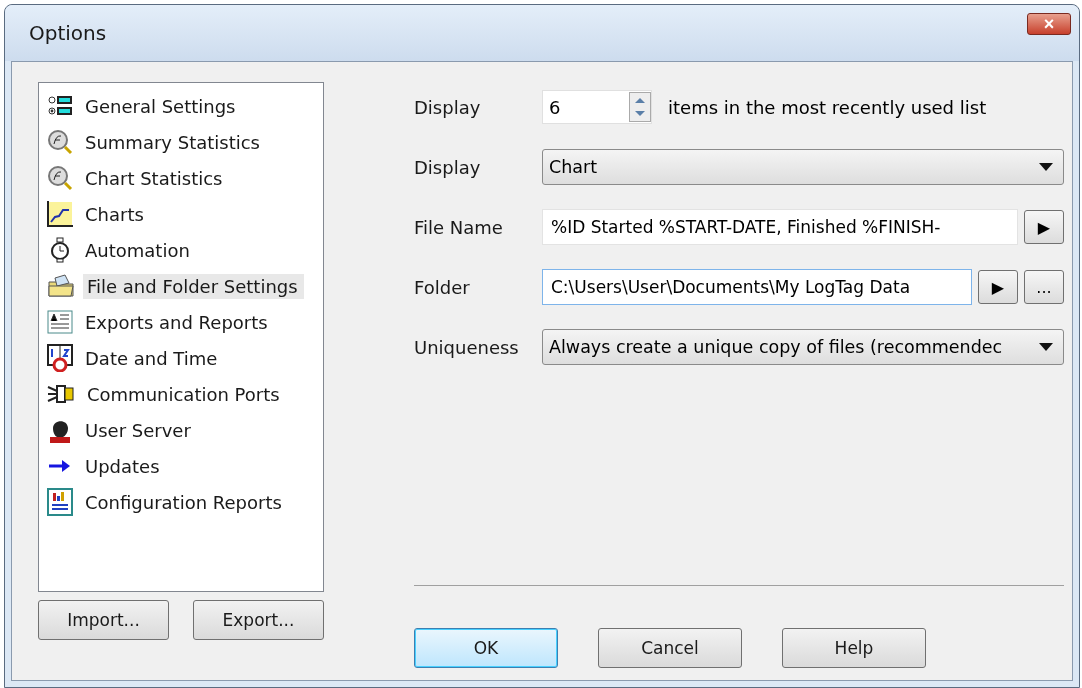  I want to click on field-label: Folder, so click(442, 287).